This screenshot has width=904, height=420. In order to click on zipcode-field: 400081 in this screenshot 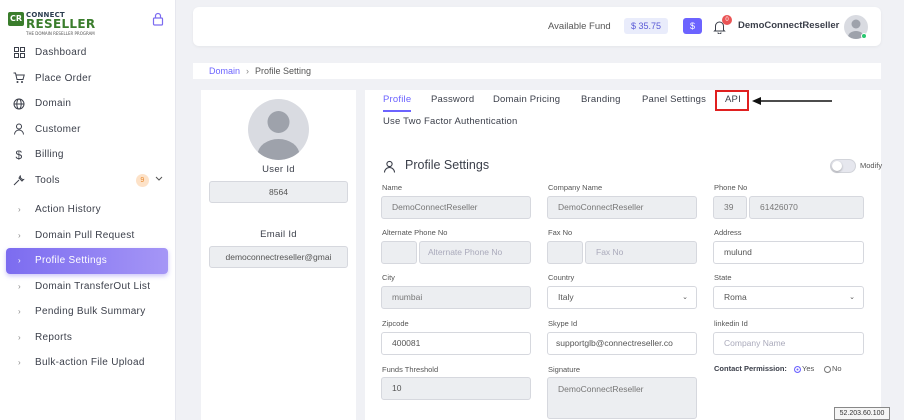, I will do `click(456, 343)`.